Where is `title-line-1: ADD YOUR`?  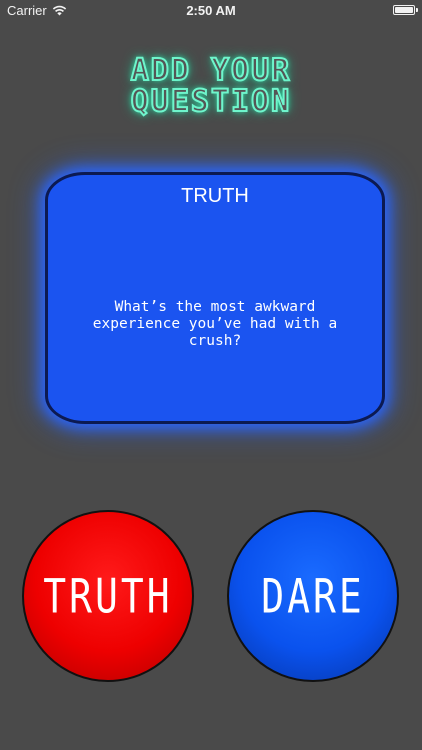 title-line-1: ADD YOUR is located at coordinates (211, 70).